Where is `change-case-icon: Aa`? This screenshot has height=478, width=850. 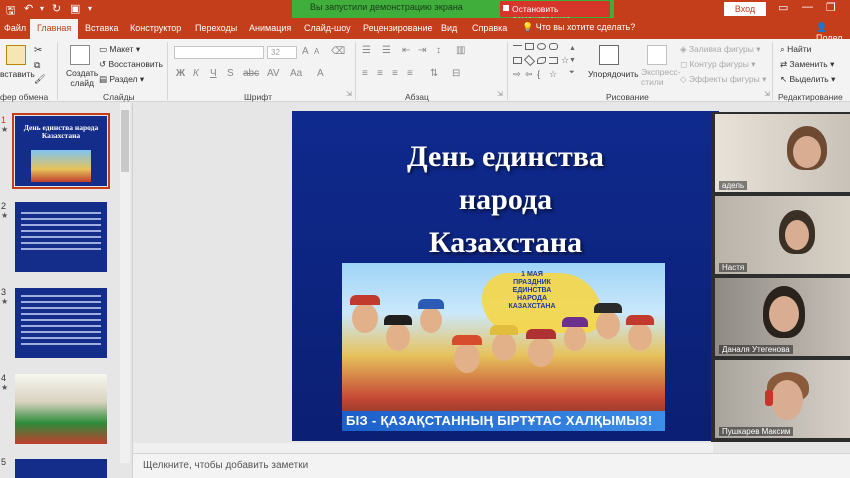 change-case-icon: Aa is located at coordinates (296, 73).